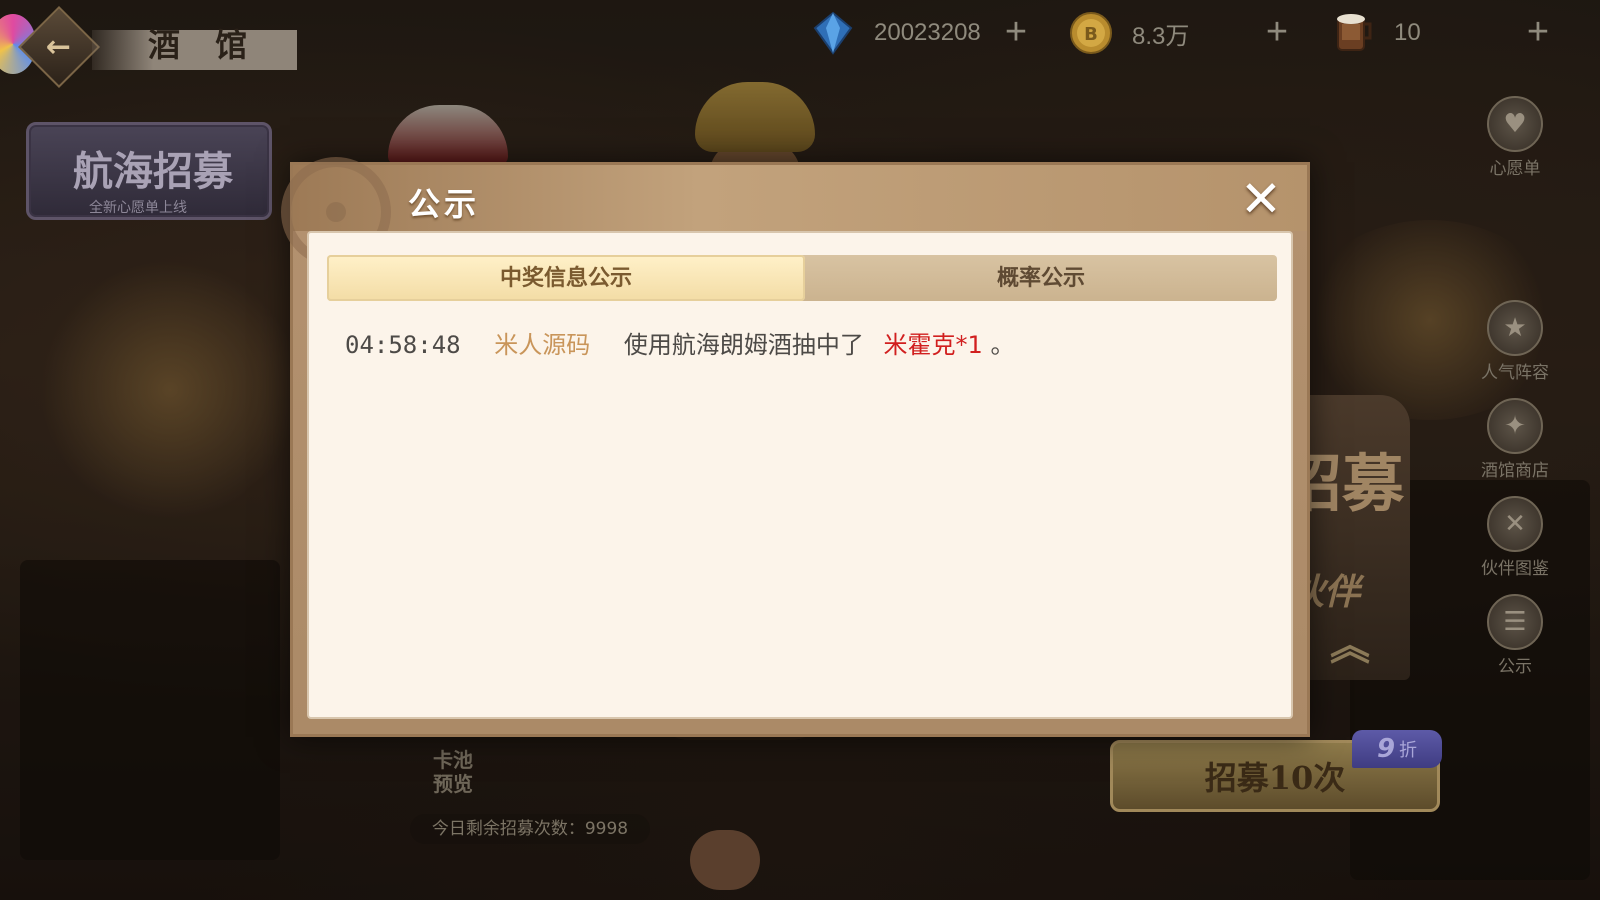  What do you see at coordinates (1407, 32) in the screenshot?
I see `rum-count: 10` at bounding box center [1407, 32].